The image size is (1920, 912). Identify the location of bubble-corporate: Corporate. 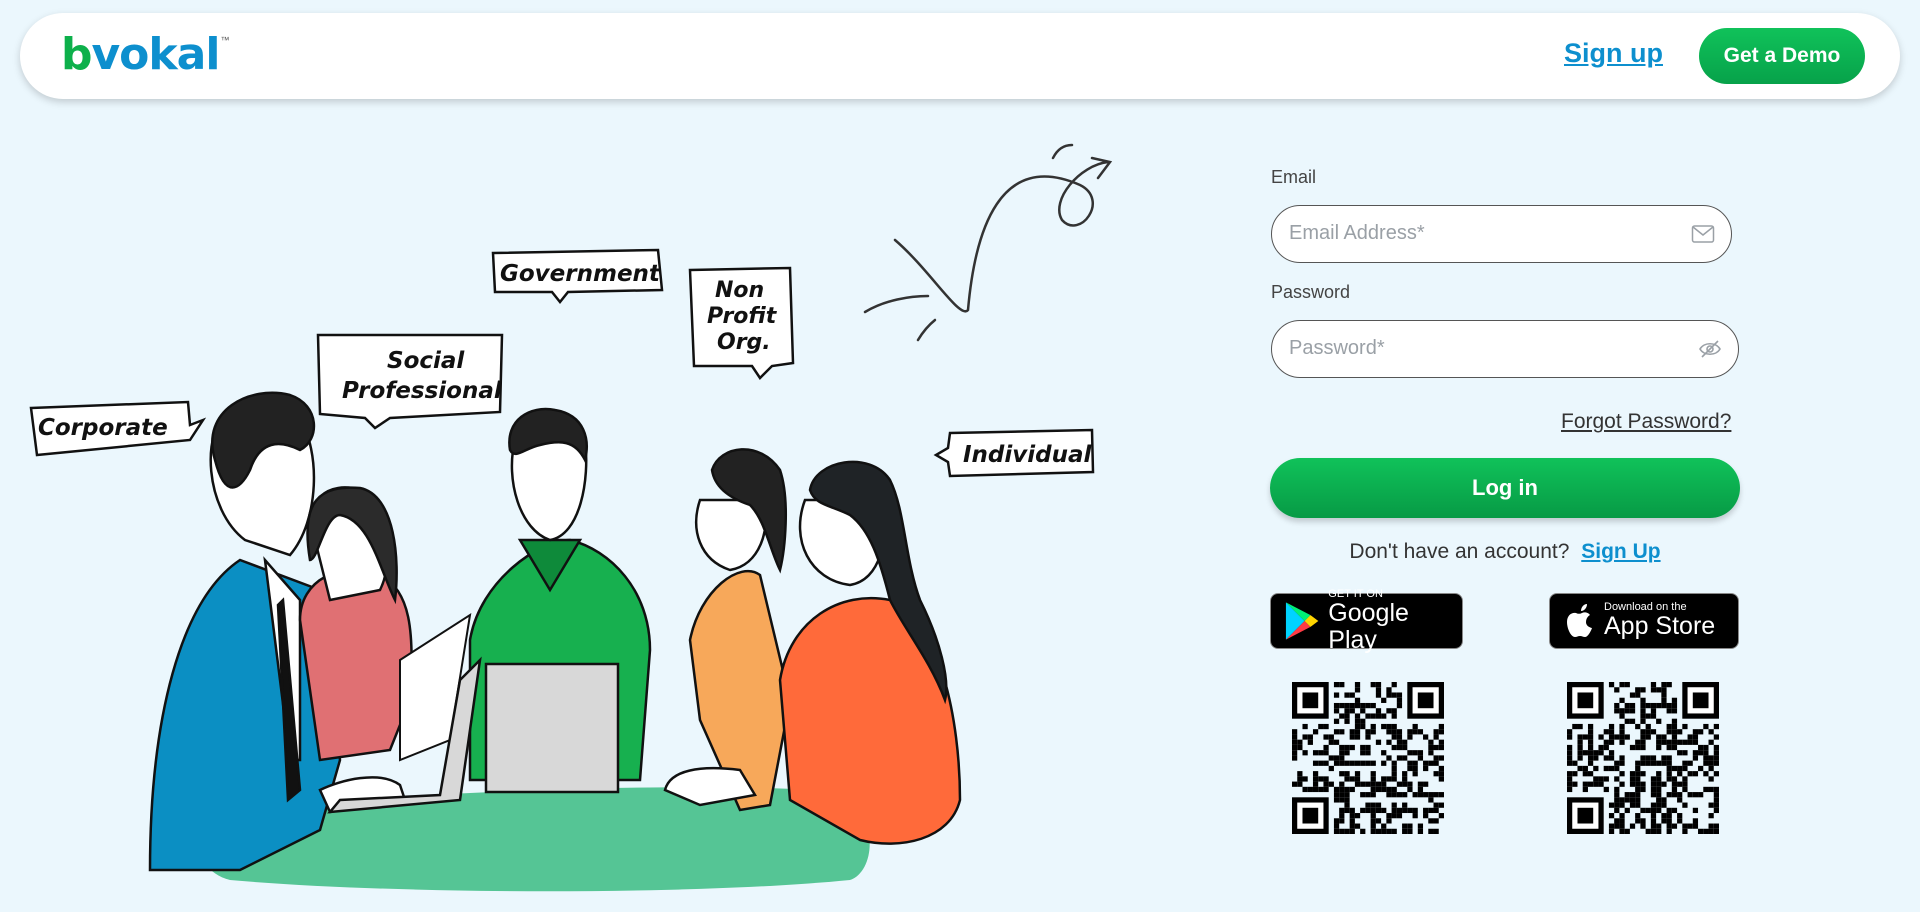
(118, 428).